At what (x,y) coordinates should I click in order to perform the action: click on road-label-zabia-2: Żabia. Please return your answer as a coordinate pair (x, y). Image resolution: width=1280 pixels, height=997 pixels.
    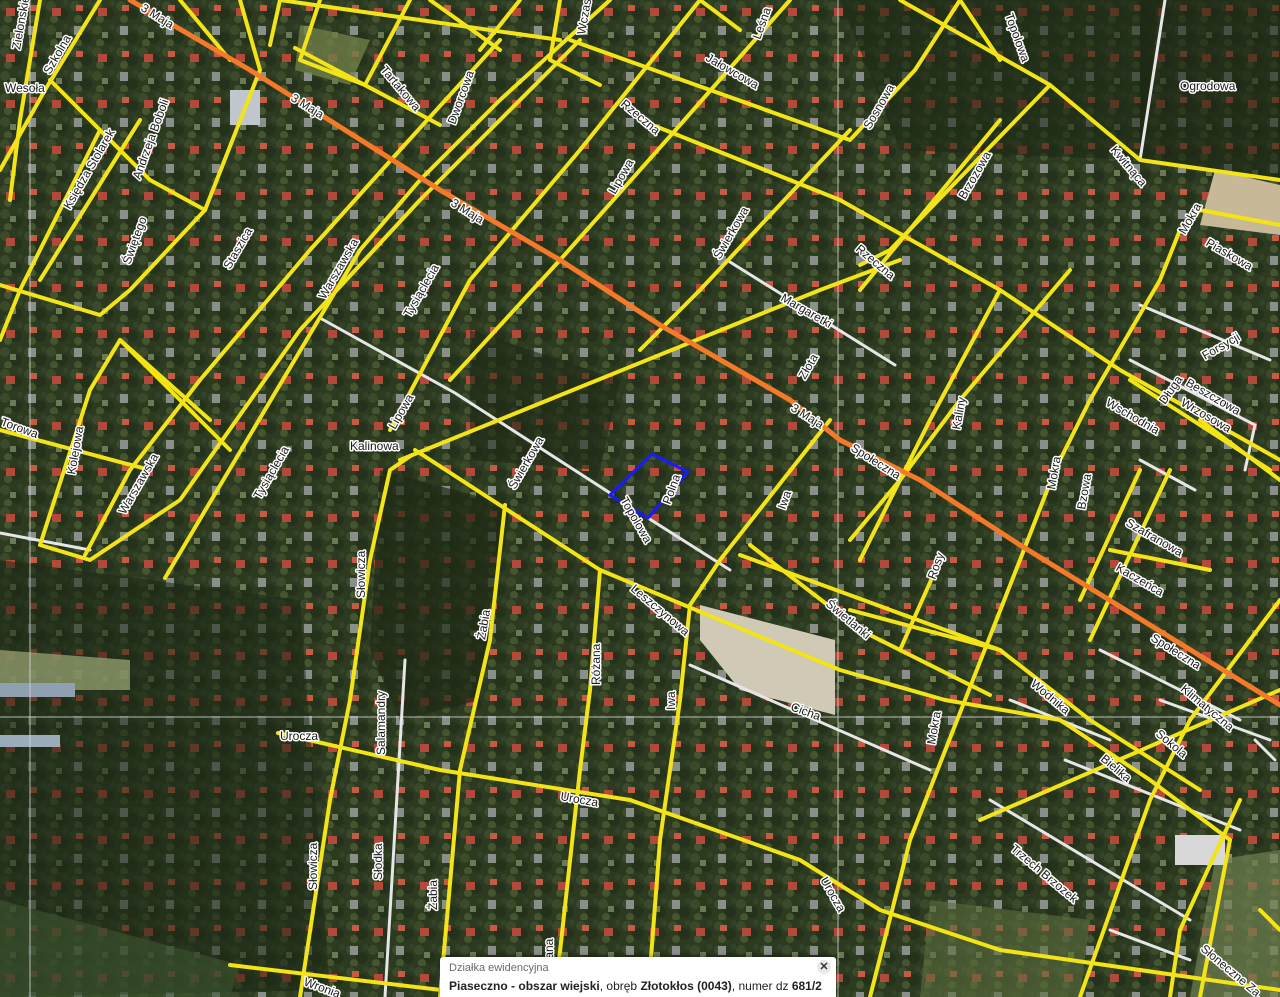
    Looking at the image, I should click on (433, 895).